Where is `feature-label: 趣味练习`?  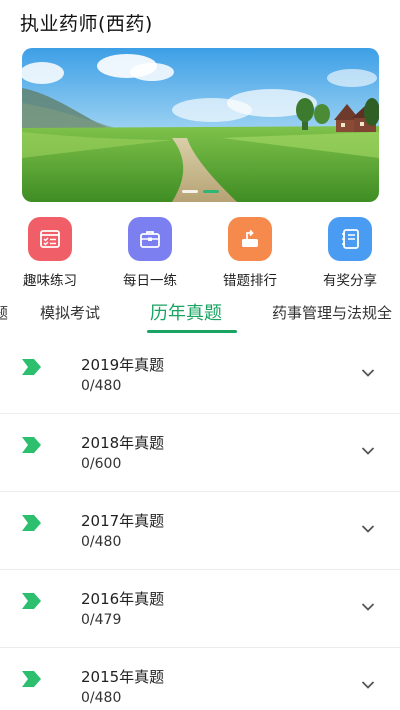
feature-label: 趣味练习 is located at coordinates (50, 281).